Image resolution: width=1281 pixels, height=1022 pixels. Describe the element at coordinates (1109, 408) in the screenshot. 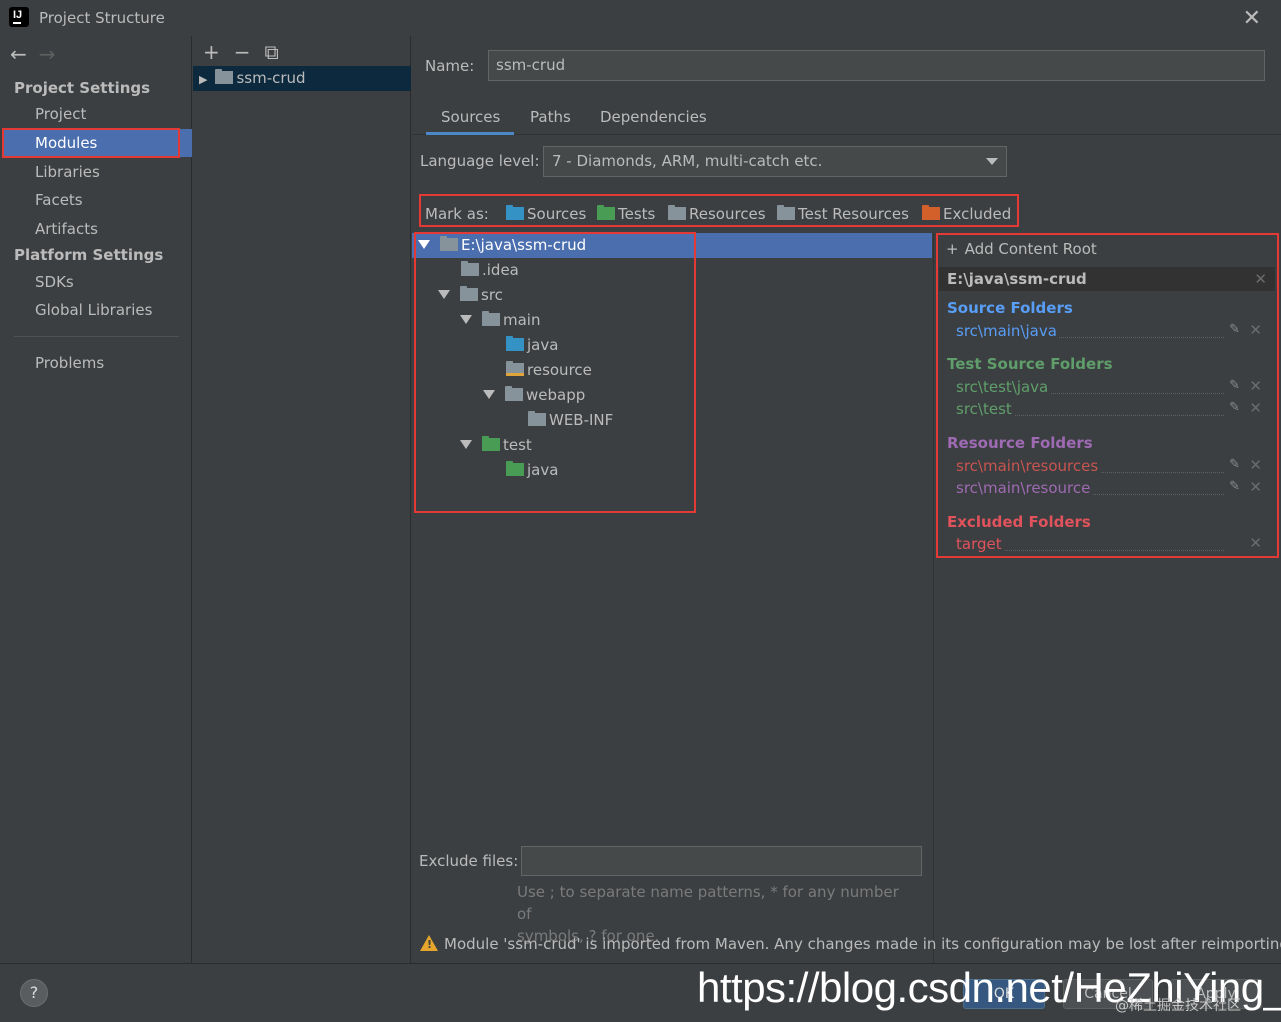

I see `test-source-folder-item: src\test ✎ ✕` at that location.